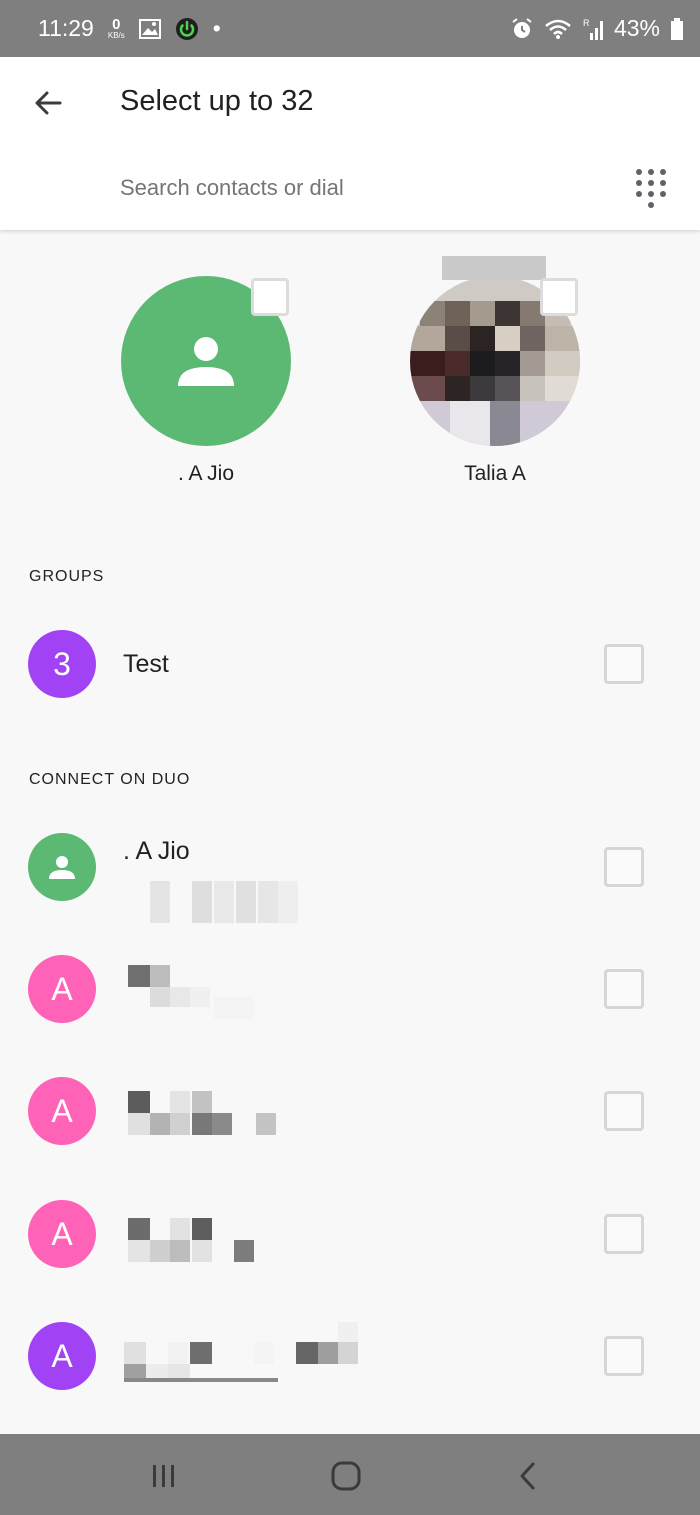  What do you see at coordinates (495, 371) in the screenshot?
I see `selected-contact: Talia A` at bounding box center [495, 371].